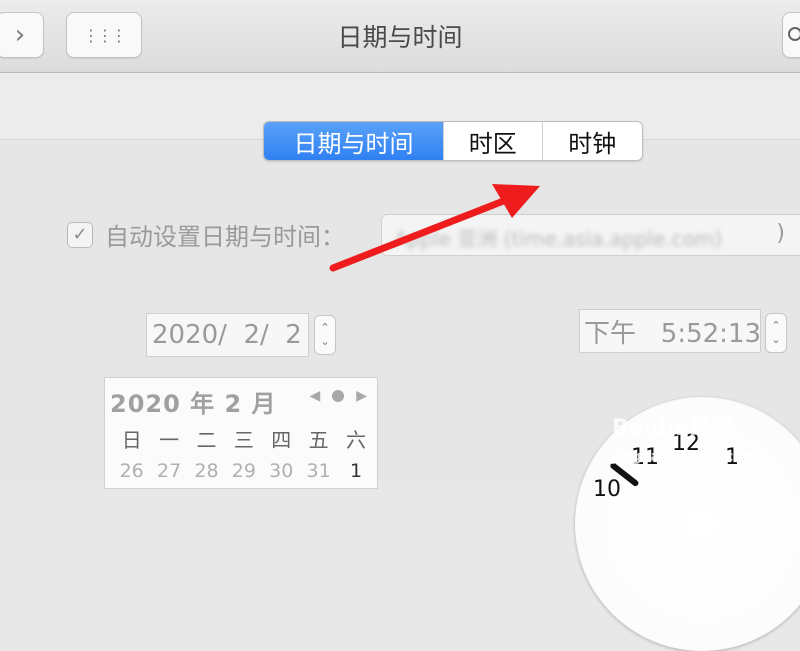  What do you see at coordinates (434, 228) in the screenshot?
I see `annotation-arrow` at bounding box center [434, 228].